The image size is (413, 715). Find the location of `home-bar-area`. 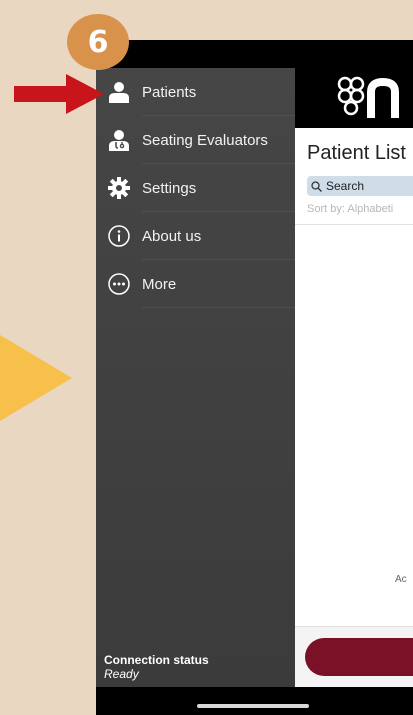

home-bar-area is located at coordinates (254, 701).